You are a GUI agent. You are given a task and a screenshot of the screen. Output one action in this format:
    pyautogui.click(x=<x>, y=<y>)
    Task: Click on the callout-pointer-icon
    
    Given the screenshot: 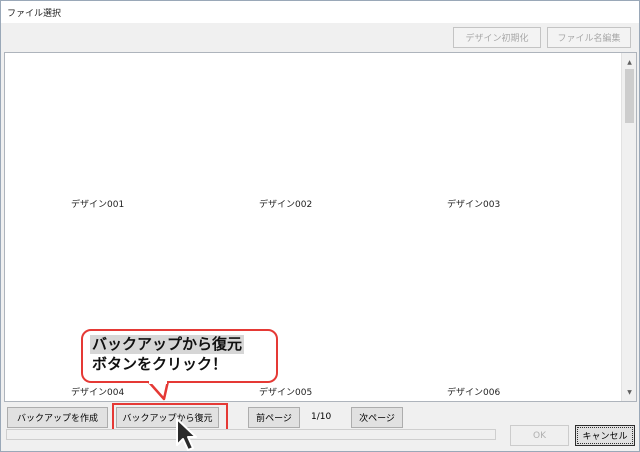 What is the action you would take?
    pyautogui.click(x=158, y=391)
    